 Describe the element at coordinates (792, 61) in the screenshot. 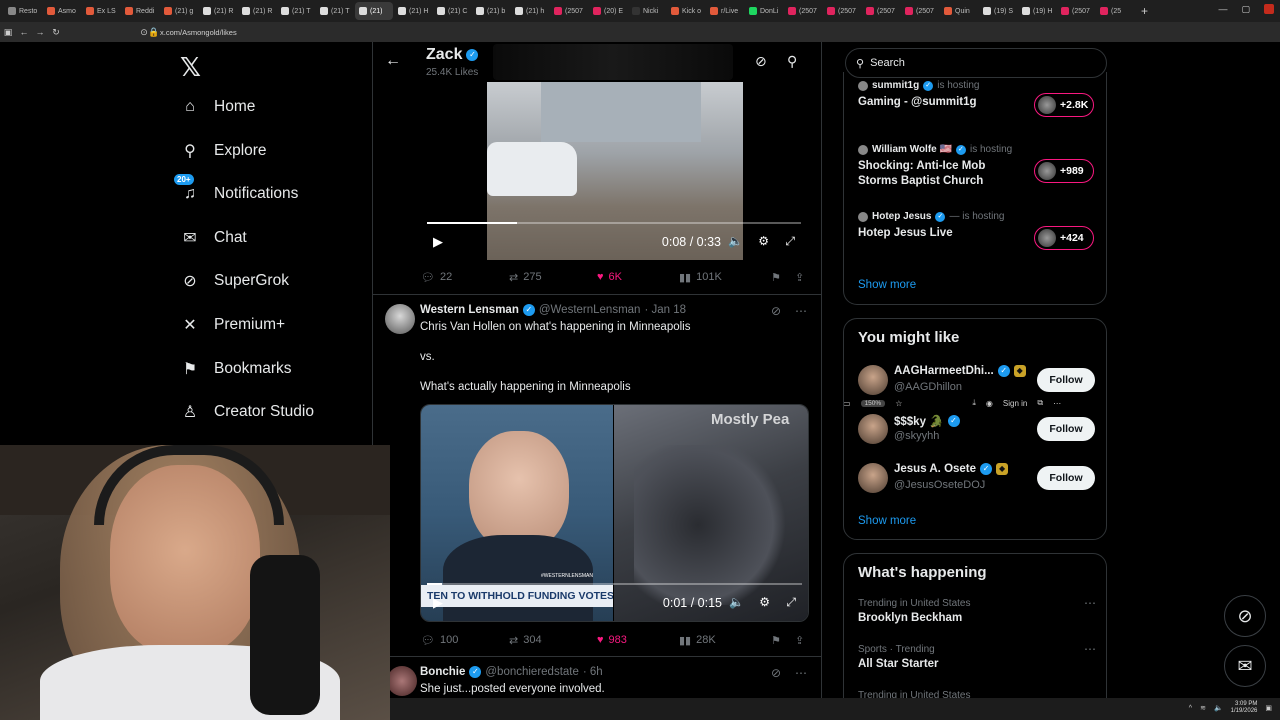

I see `search-icon: ⚲` at that location.